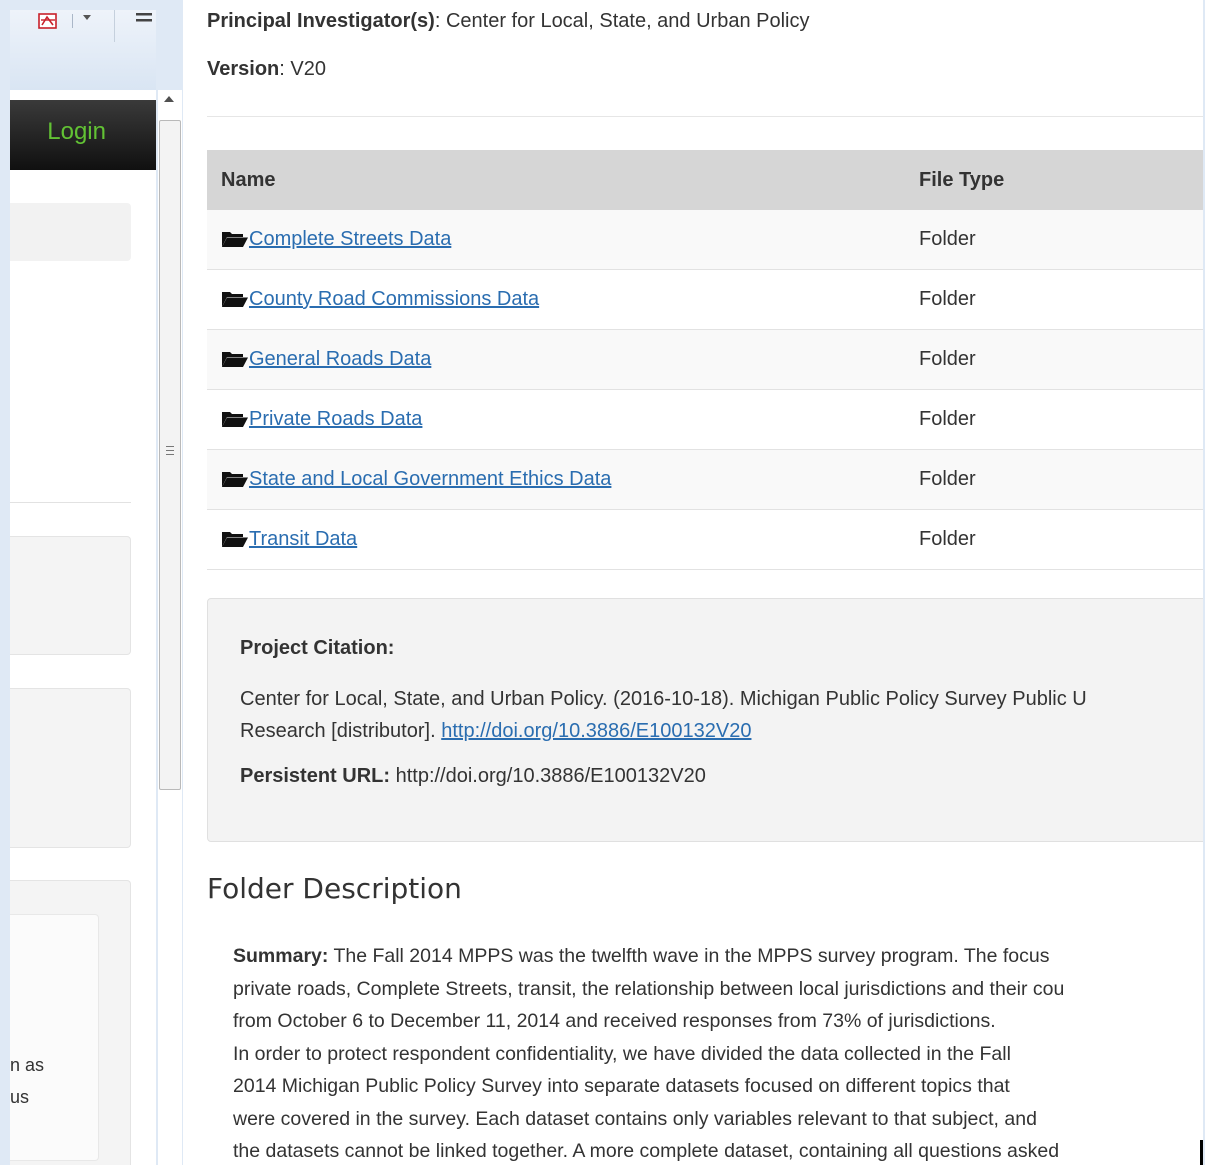  I want to click on table-row: Transit Data Folder, so click(705, 539).